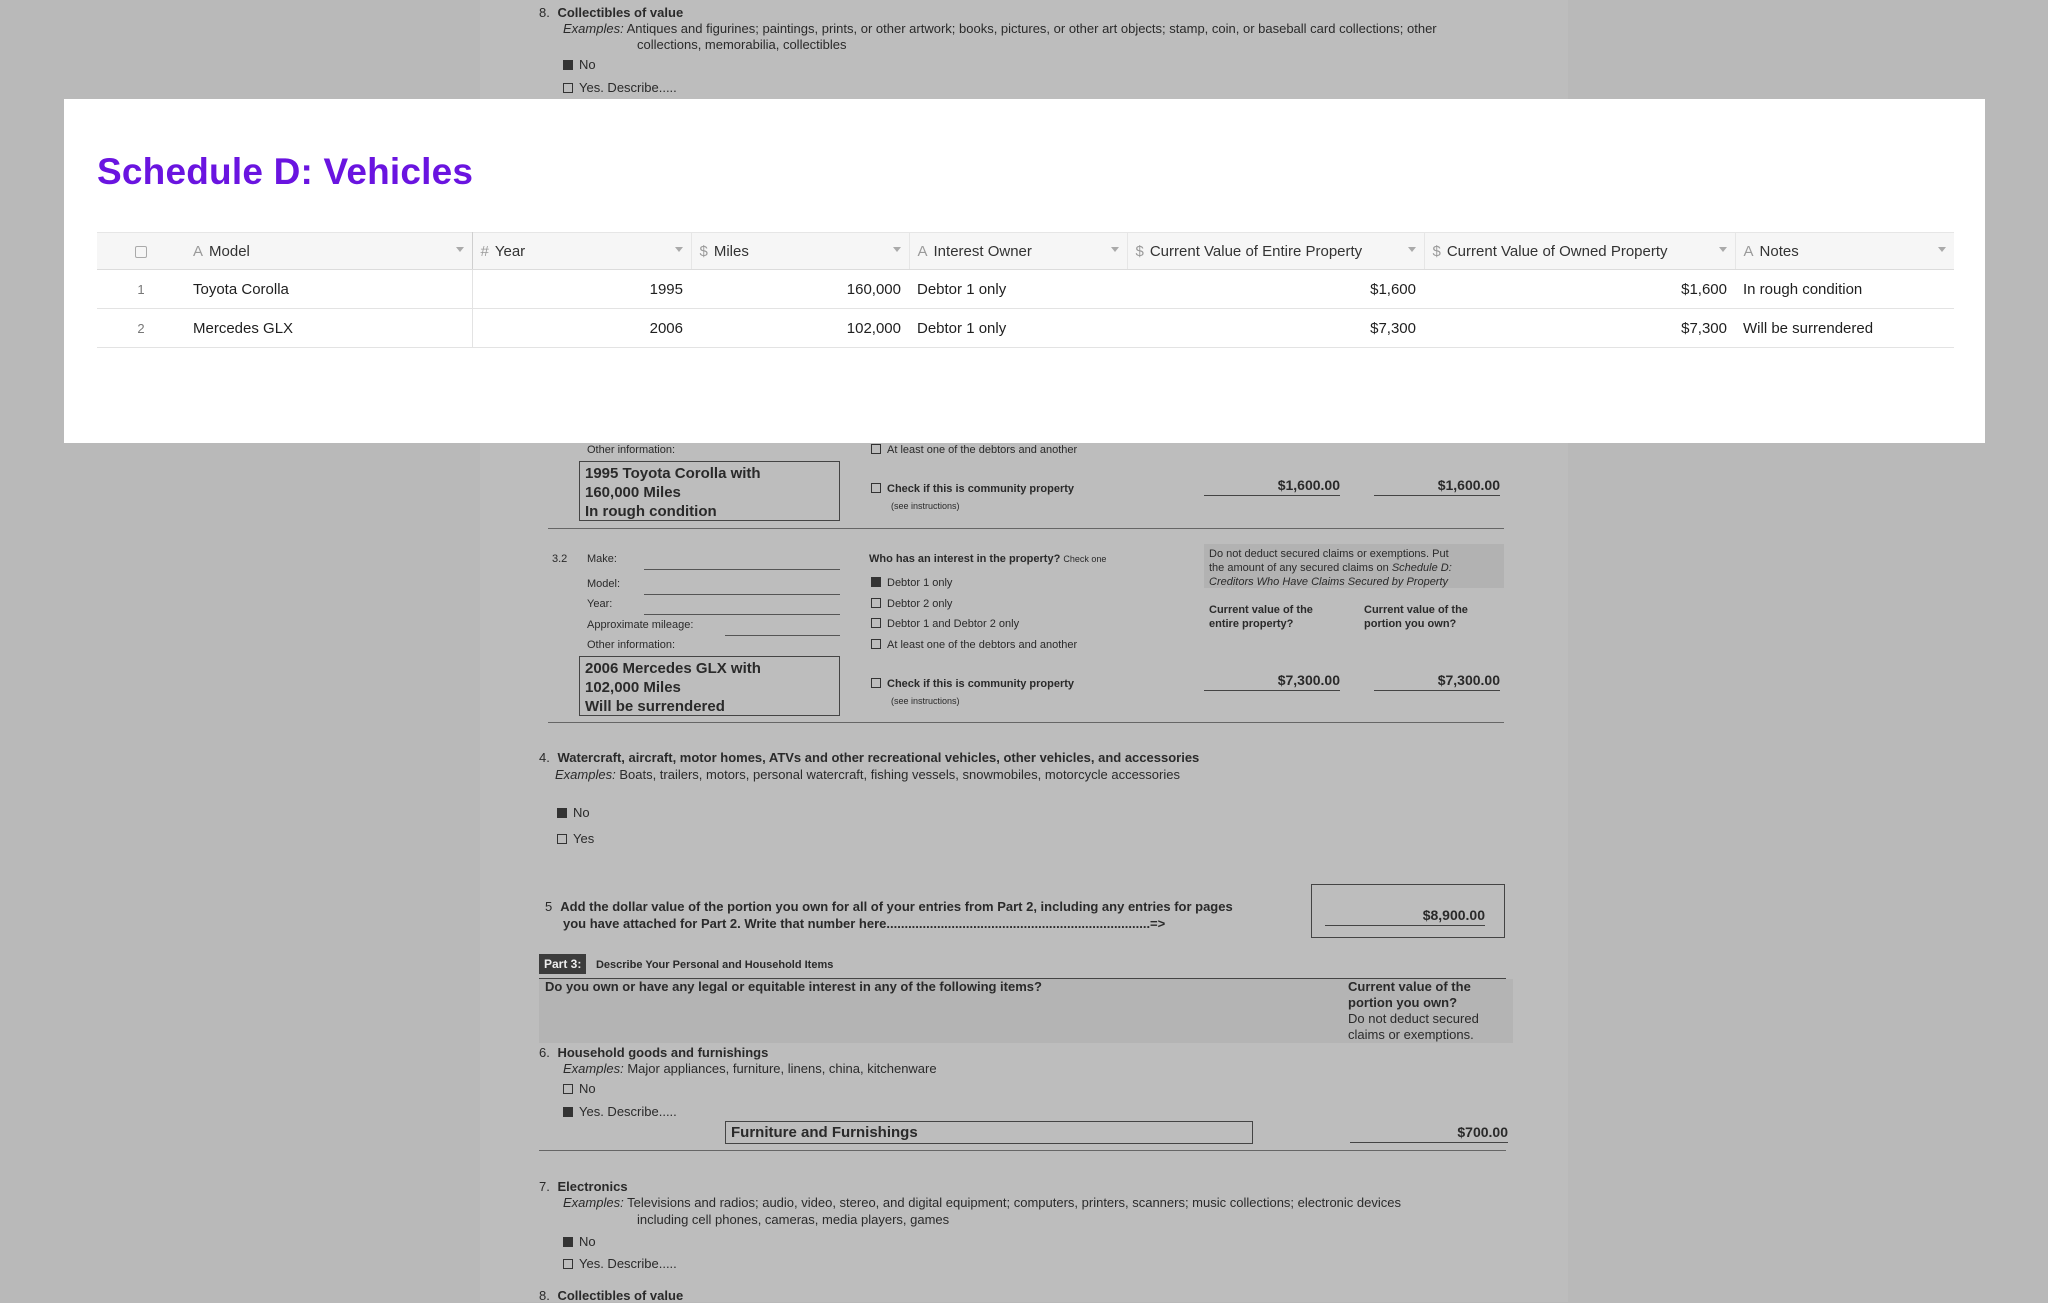  Describe the element at coordinates (631, 645) in the screenshot. I see `other-info-label: Other information:` at that location.